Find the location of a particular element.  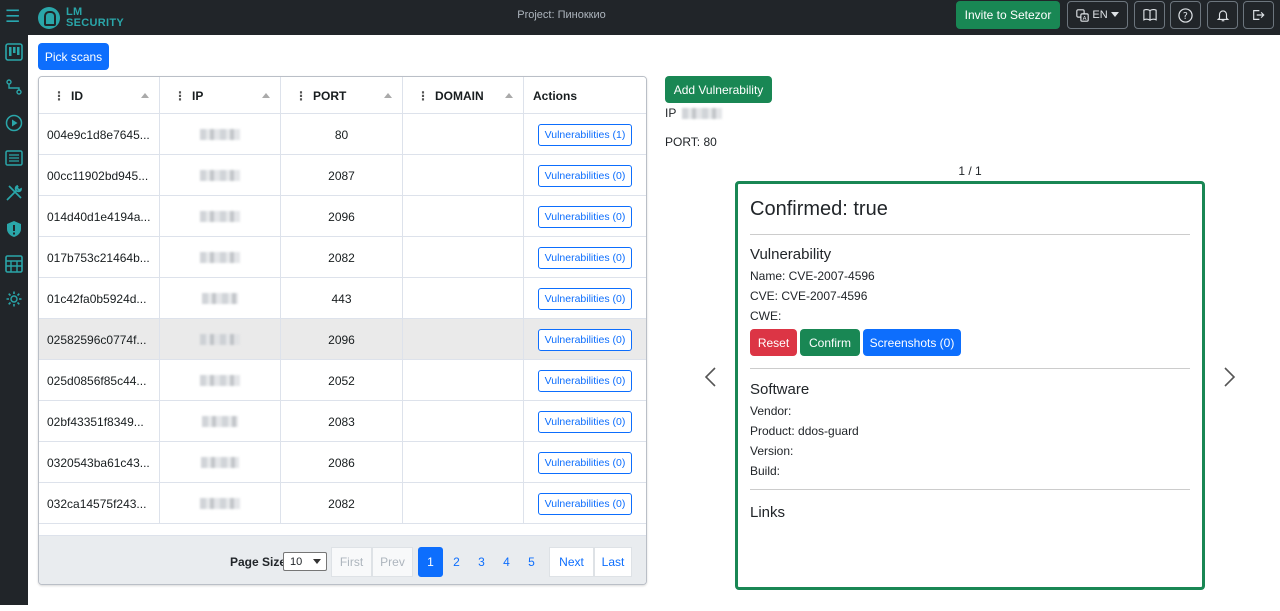

software-build: Build: is located at coordinates (765, 471).